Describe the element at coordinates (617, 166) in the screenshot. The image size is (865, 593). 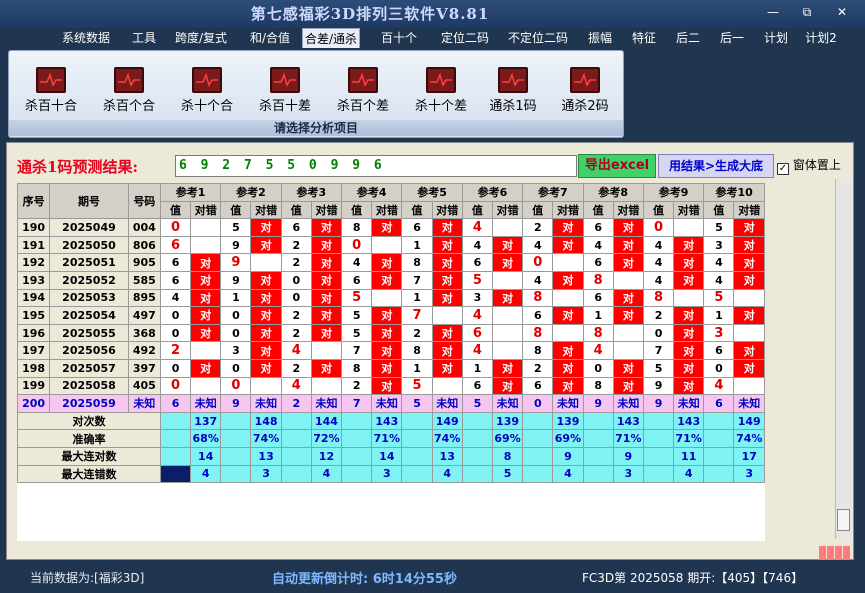
I see `export-excel-button: 导出excel` at that location.